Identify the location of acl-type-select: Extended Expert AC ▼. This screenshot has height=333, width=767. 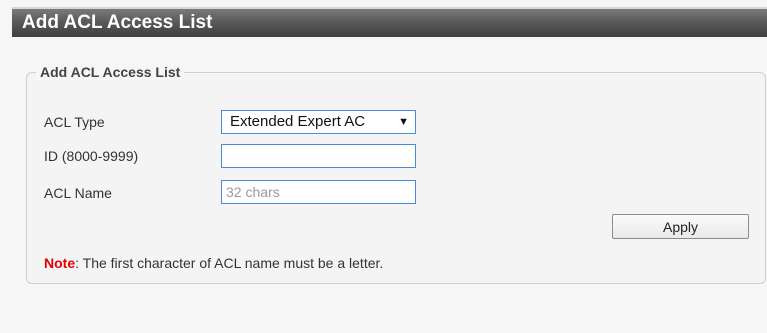
(318, 122).